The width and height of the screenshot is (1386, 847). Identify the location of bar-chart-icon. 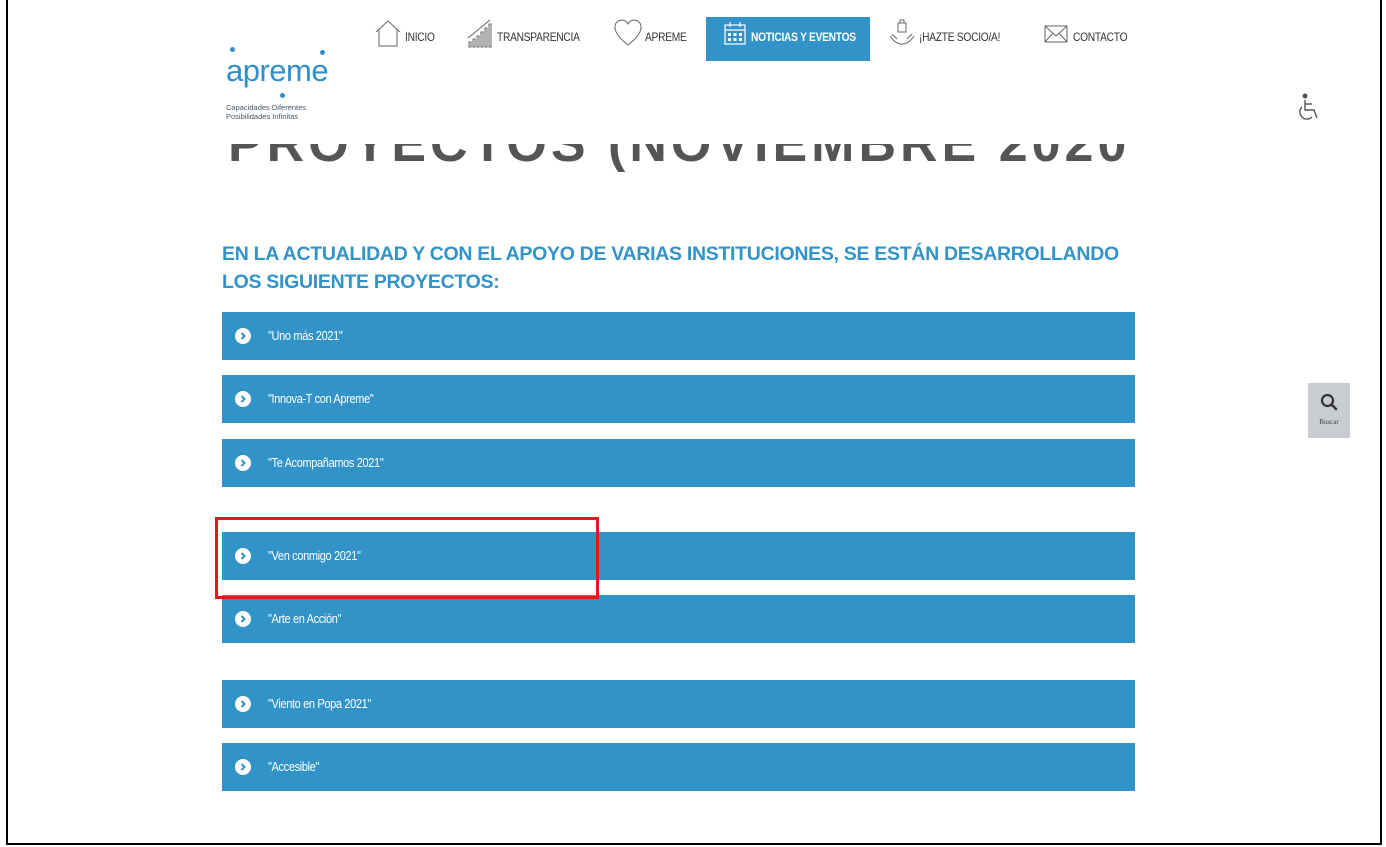
(480, 33).